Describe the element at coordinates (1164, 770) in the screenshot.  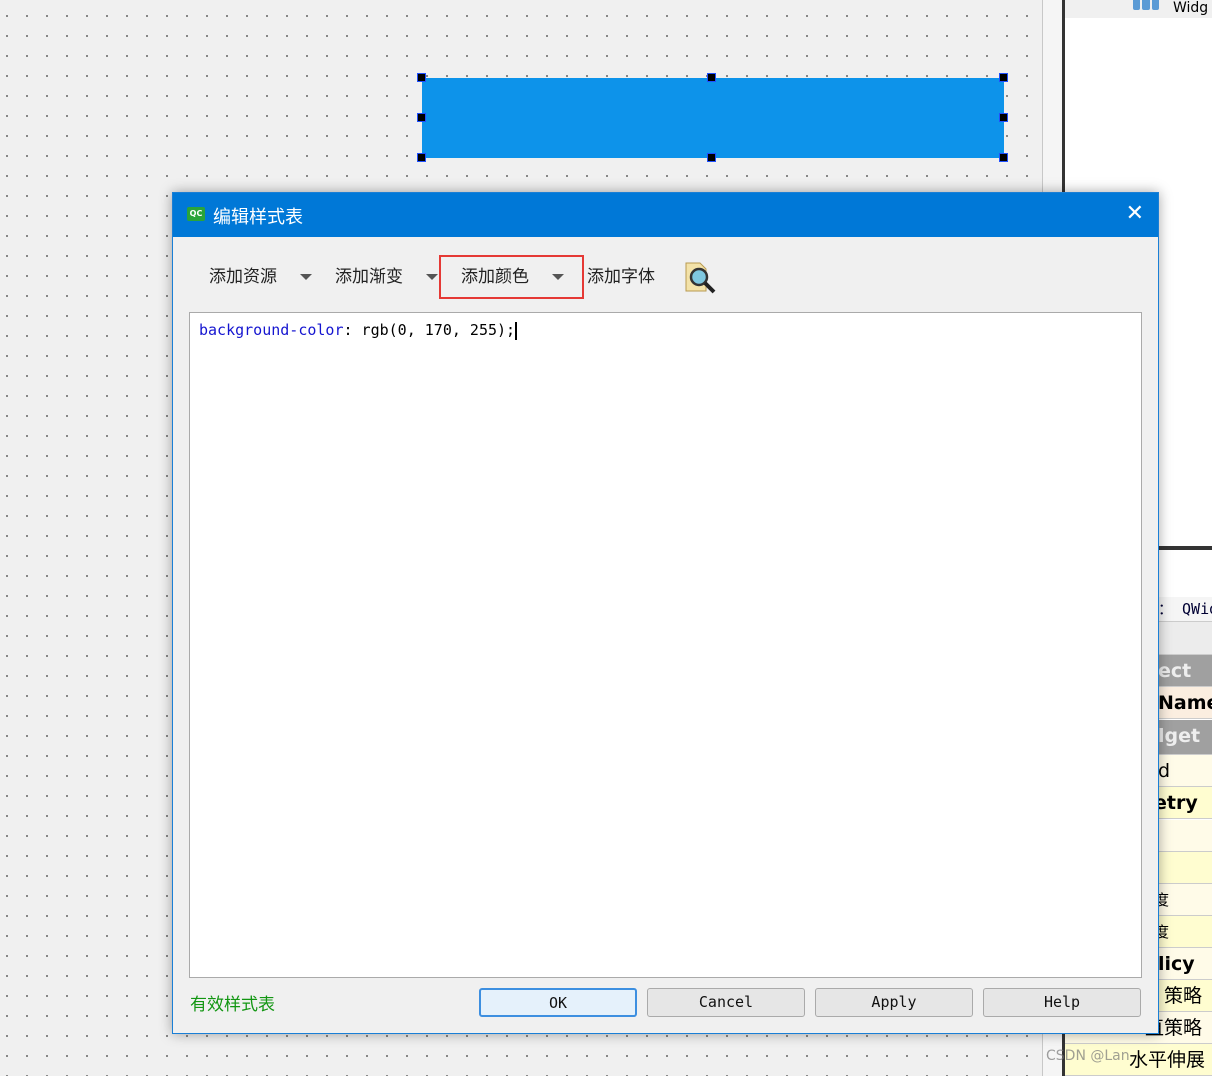
I see `property-name: d` at that location.